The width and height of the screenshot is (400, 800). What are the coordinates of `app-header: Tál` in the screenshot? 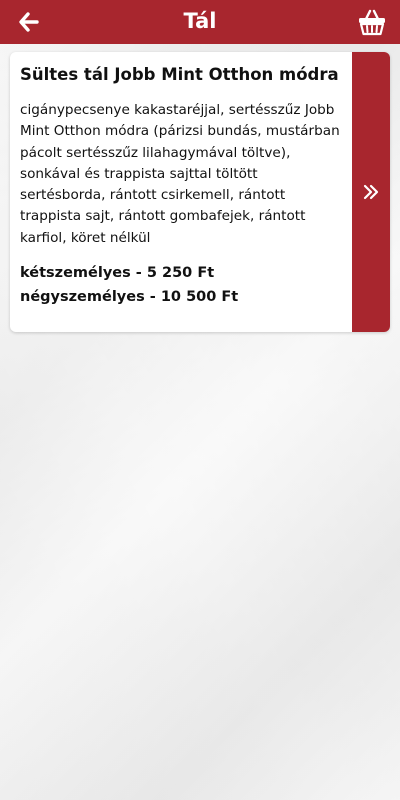 It's located at (200, 22).